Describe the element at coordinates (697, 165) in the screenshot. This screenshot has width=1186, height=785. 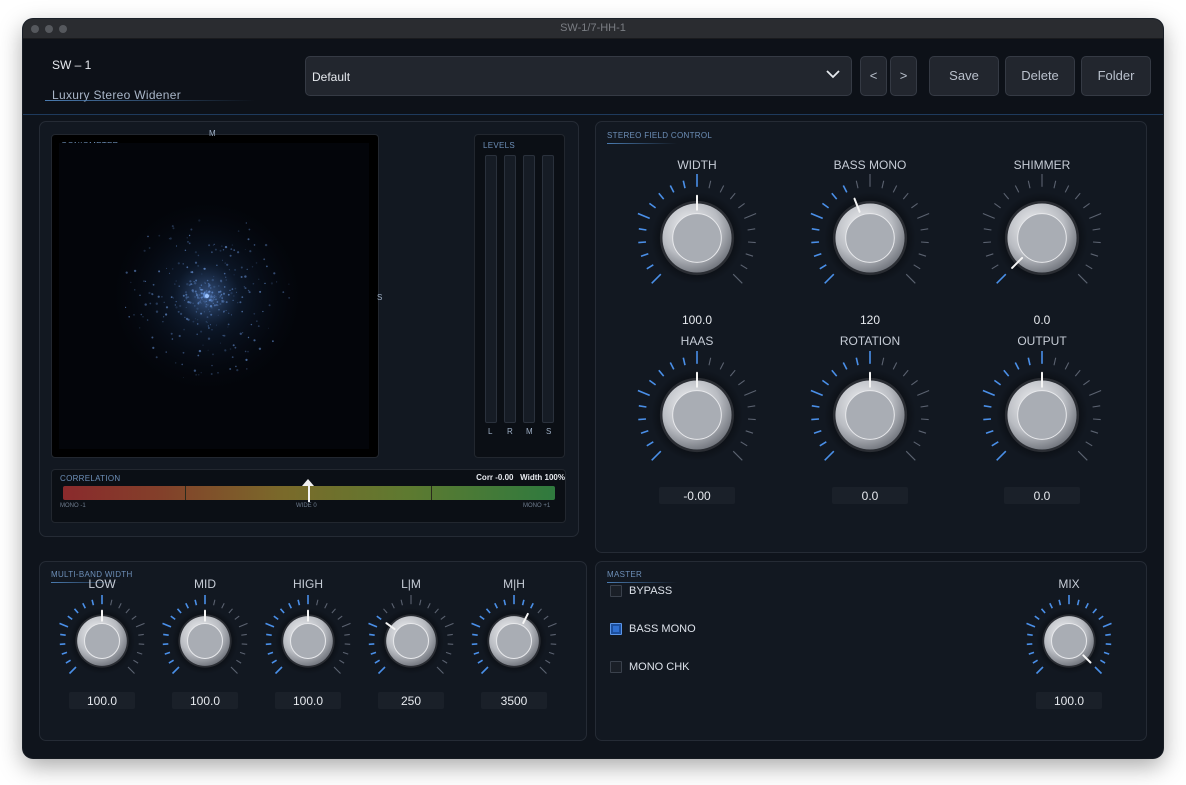
I see `width-label: WIDTH` at that location.